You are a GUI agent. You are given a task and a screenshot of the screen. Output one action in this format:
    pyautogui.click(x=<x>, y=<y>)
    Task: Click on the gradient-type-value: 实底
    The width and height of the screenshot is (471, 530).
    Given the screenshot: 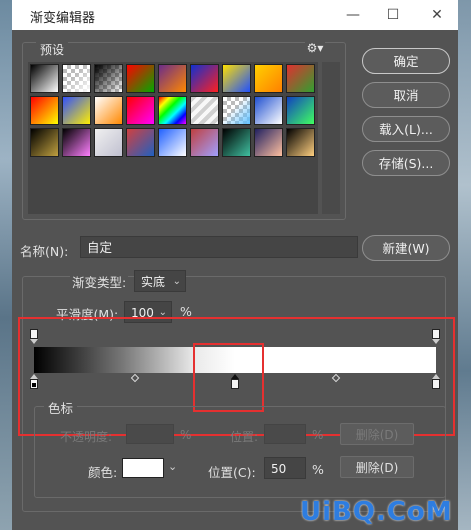 What is the action you would take?
    pyautogui.click(x=153, y=282)
    